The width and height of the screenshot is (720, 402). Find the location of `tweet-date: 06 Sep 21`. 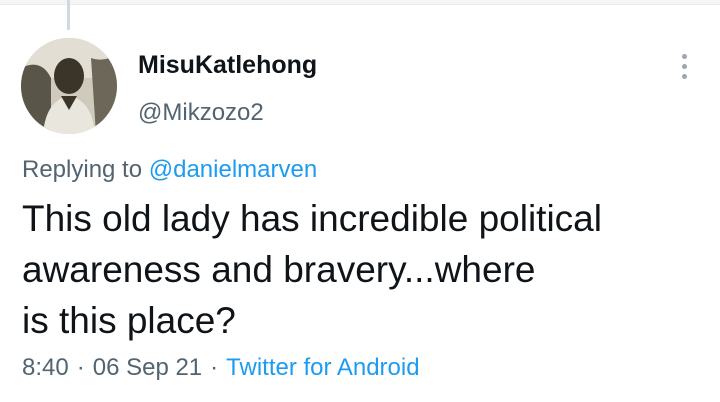

tweet-date: 06 Sep 21 is located at coordinates (147, 367).